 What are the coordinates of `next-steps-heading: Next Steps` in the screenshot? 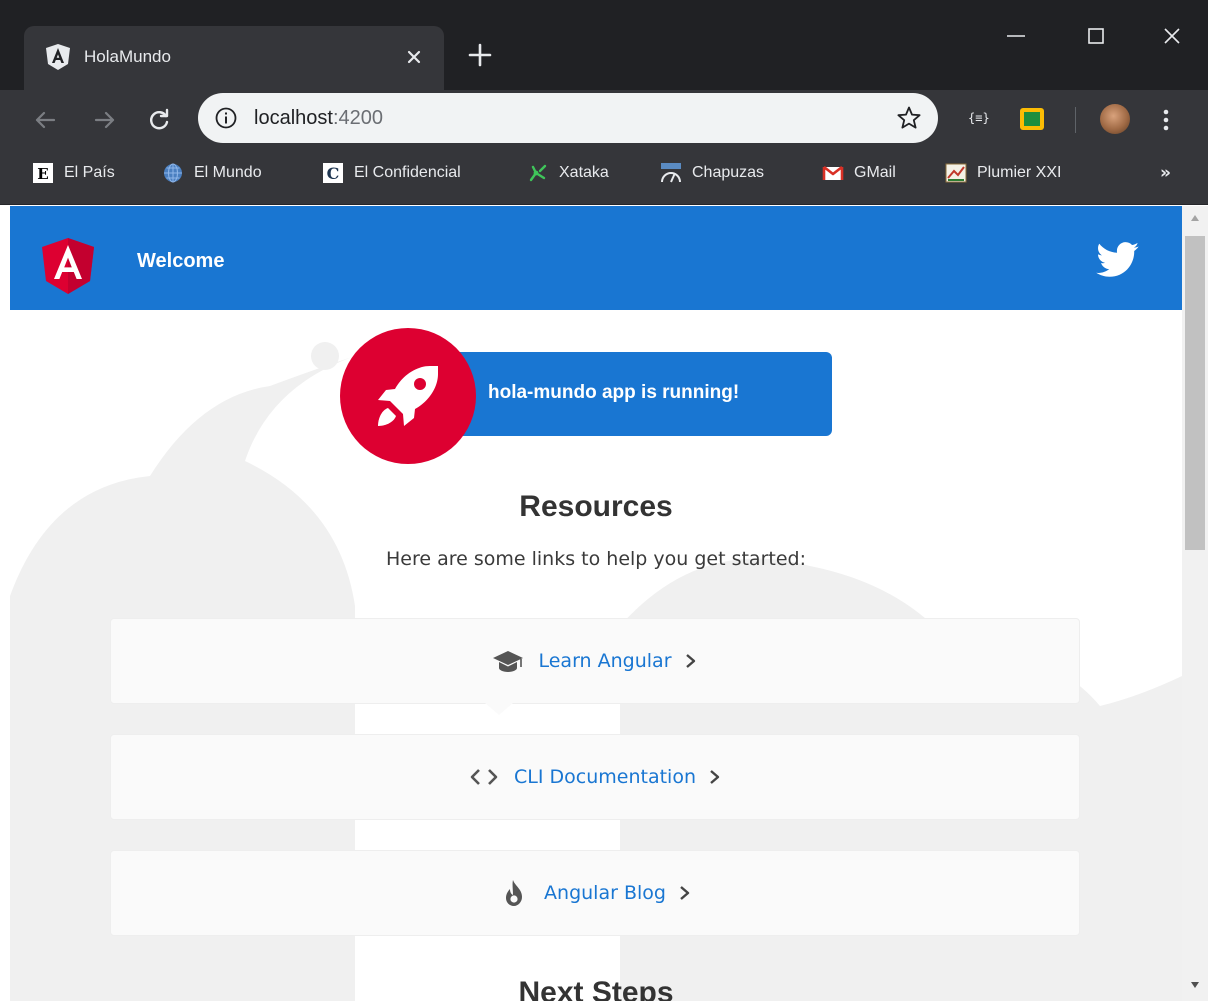 It's located at (596, 988).